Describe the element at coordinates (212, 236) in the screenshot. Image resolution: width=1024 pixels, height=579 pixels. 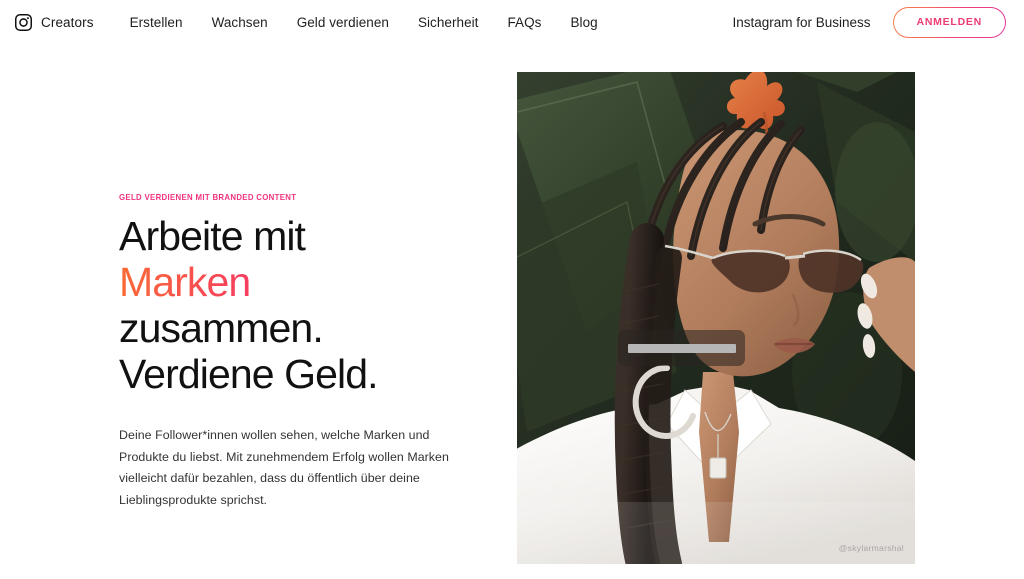
I see `headline-line-1: Arbeite mit` at that location.